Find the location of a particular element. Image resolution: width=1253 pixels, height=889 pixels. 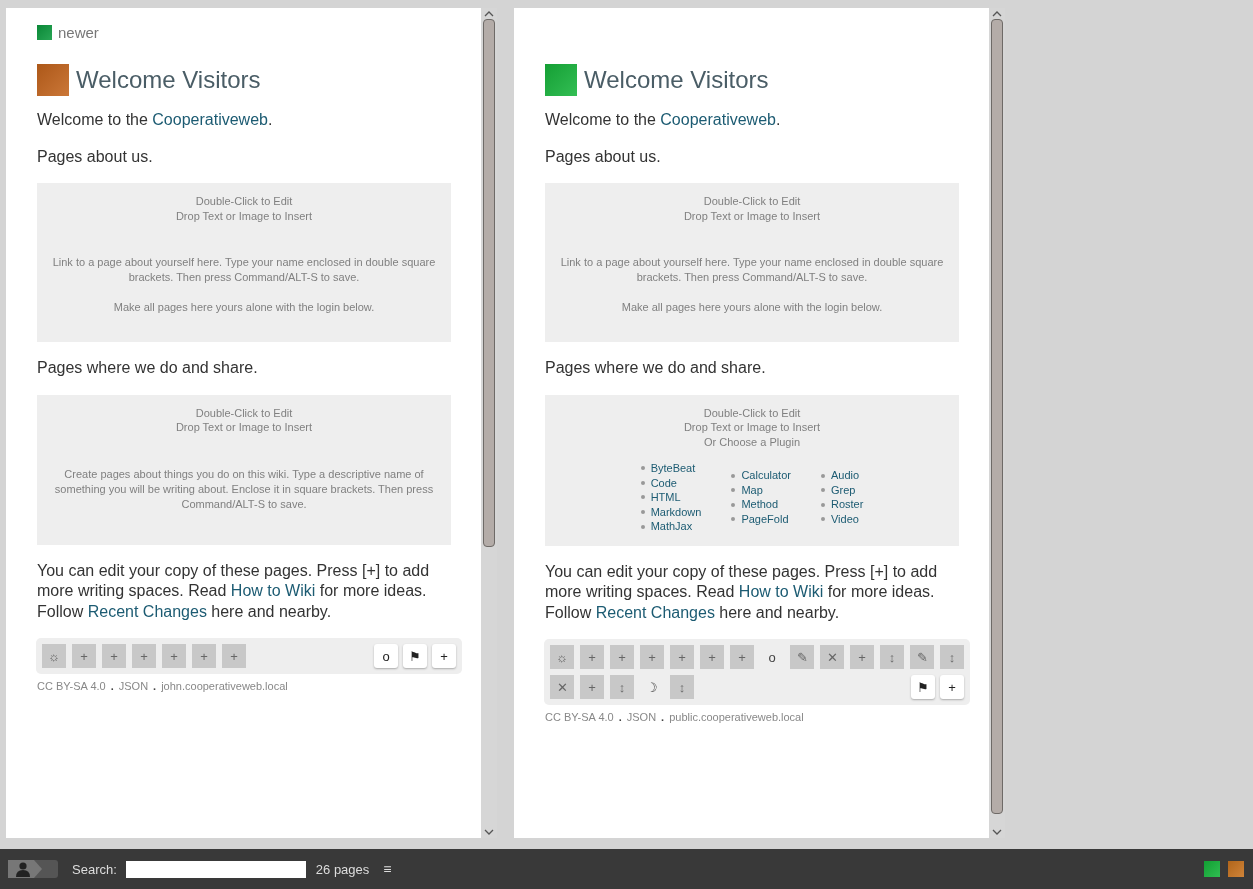

plugin-link: Grep is located at coordinates (843, 490).